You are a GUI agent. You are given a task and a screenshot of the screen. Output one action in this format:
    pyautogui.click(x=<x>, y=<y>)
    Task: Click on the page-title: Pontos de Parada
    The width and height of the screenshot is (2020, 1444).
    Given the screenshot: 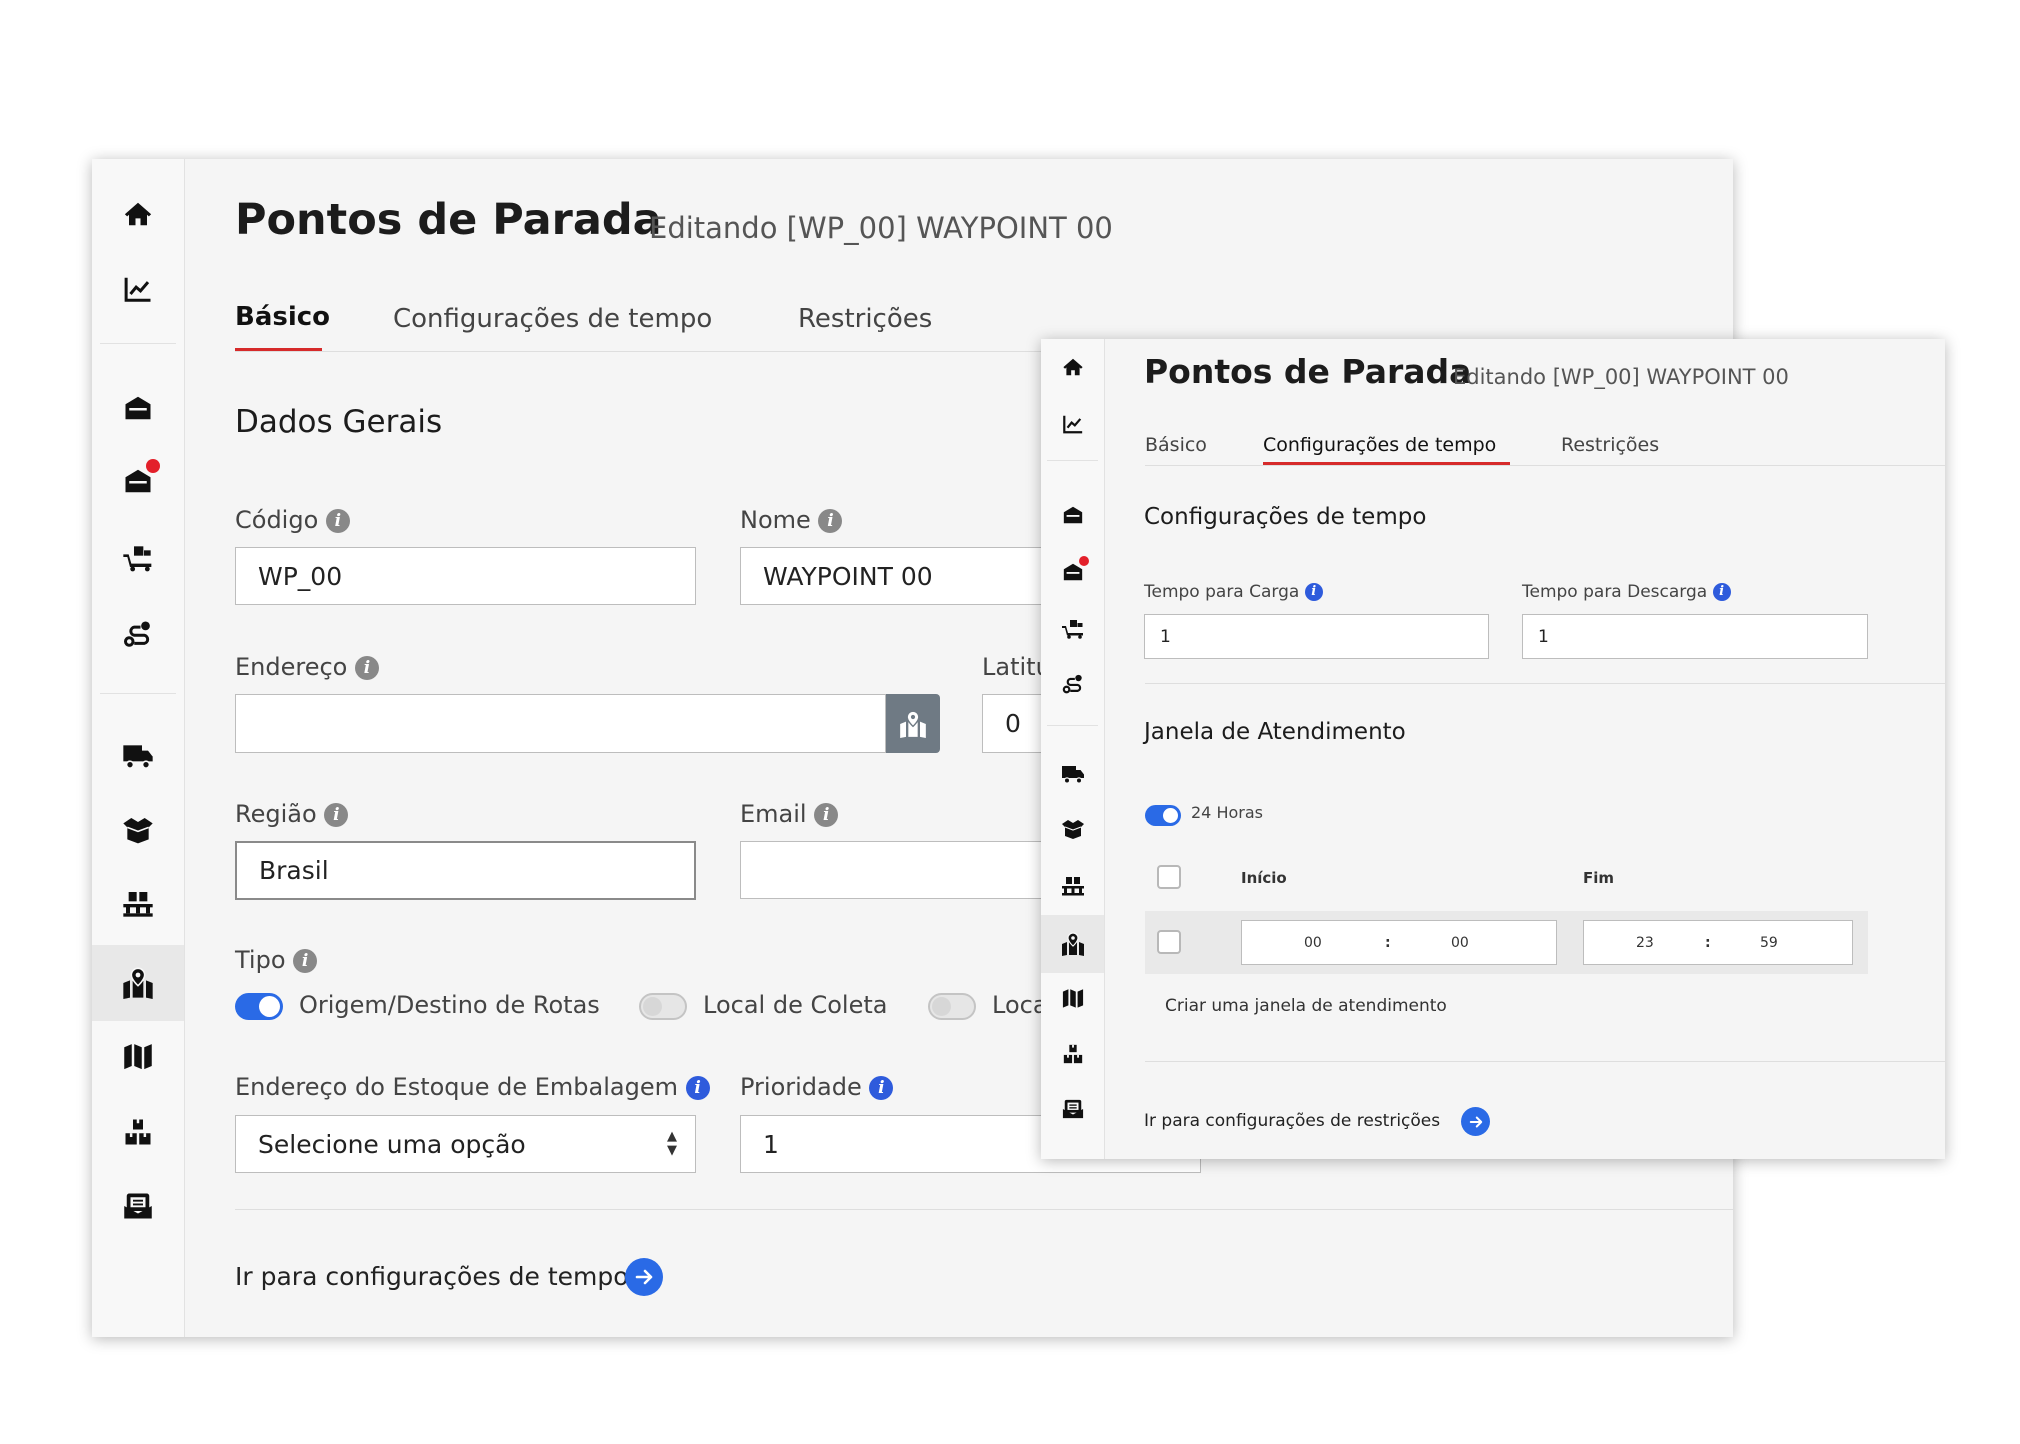 What is the action you would take?
    pyautogui.click(x=448, y=220)
    